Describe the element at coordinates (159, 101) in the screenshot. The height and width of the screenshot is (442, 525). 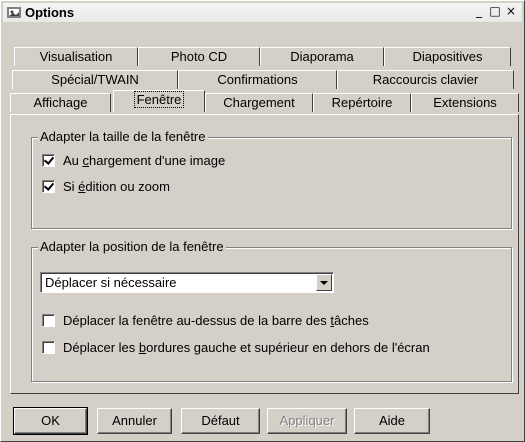
I see `tab-fenetre: Fenêtre` at that location.